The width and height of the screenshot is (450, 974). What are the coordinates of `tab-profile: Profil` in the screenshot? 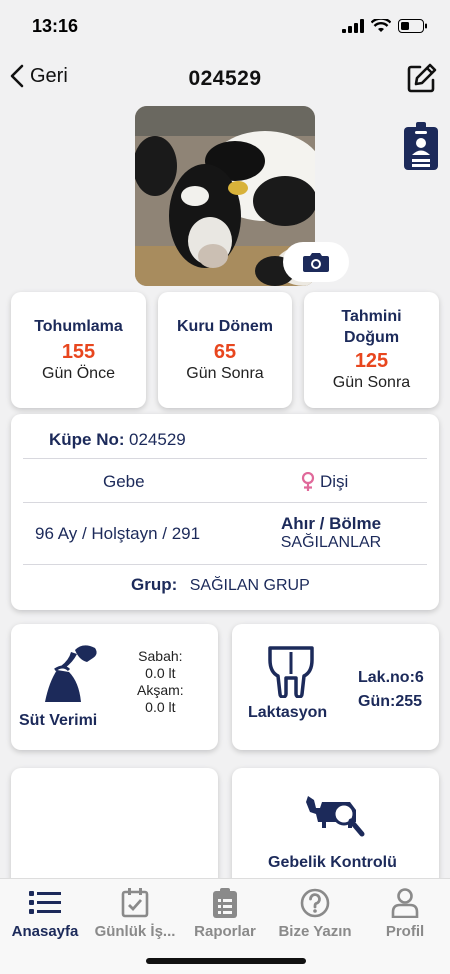 It's located at (405, 913).